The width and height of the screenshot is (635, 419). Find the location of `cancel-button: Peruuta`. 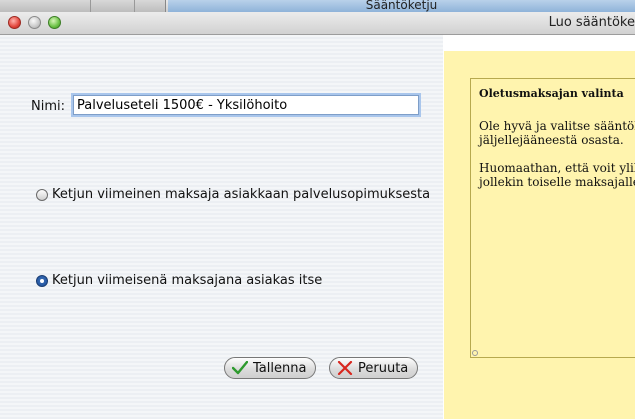

cancel-button: Peruuta is located at coordinates (374, 368).